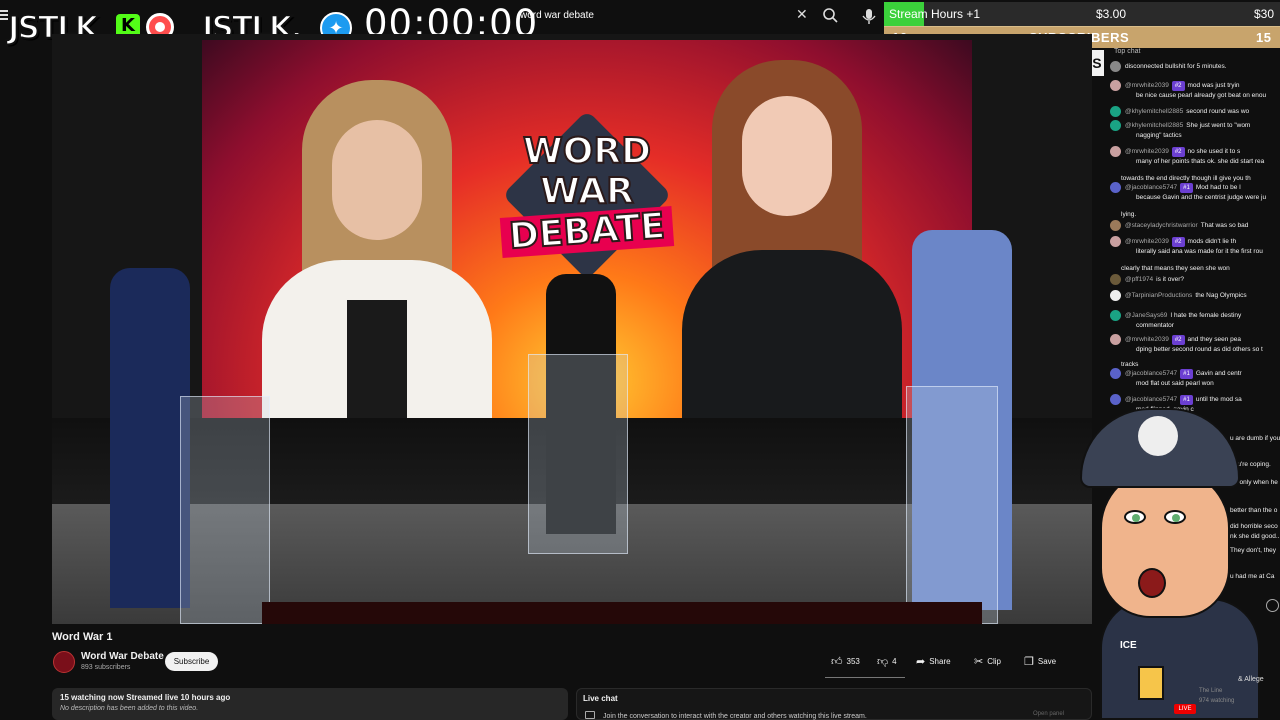 Image resolution: width=1280 pixels, height=720 pixels. What do you see at coordinates (122, 656) in the screenshot?
I see `channel-name: Word War Debate` at bounding box center [122, 656].